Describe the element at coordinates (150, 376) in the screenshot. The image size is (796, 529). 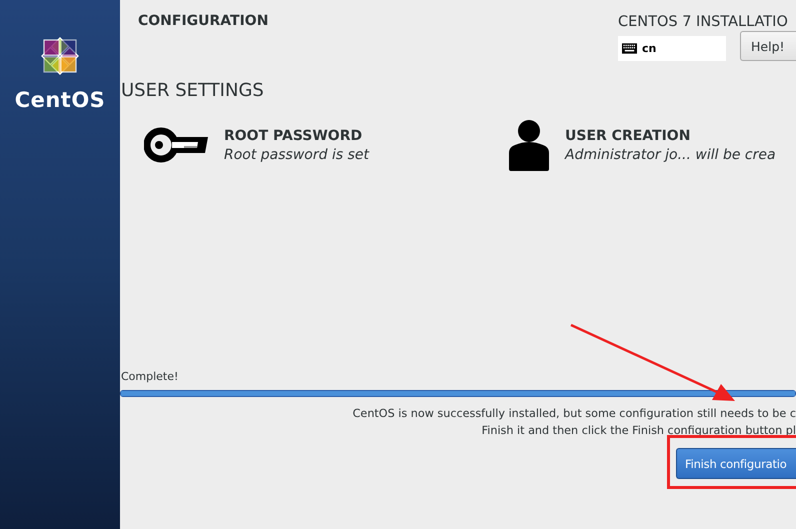
I see `progress-label: Complete!` at that location.